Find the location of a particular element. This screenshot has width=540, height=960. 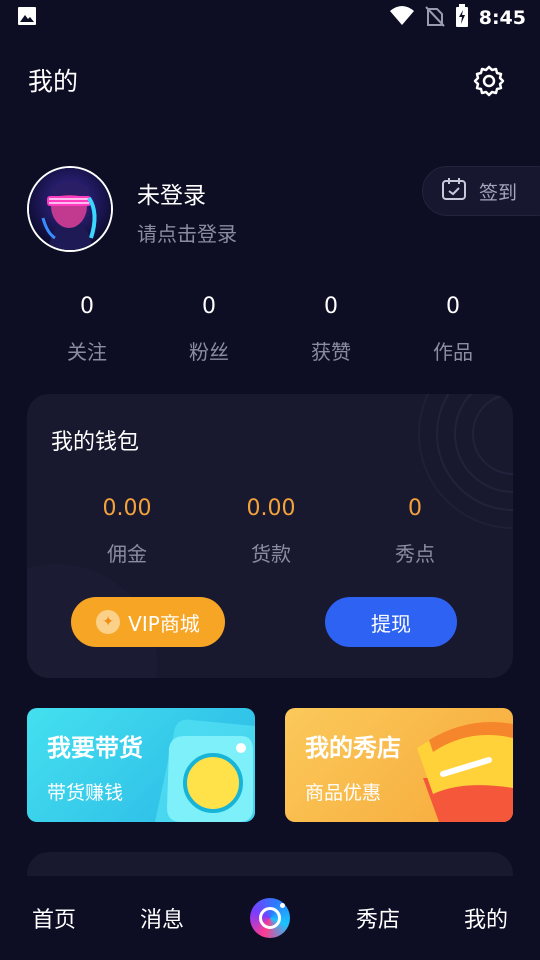

bottom-nav: 首页 消息 秀店 我的 is located at coordinates (270, 918).